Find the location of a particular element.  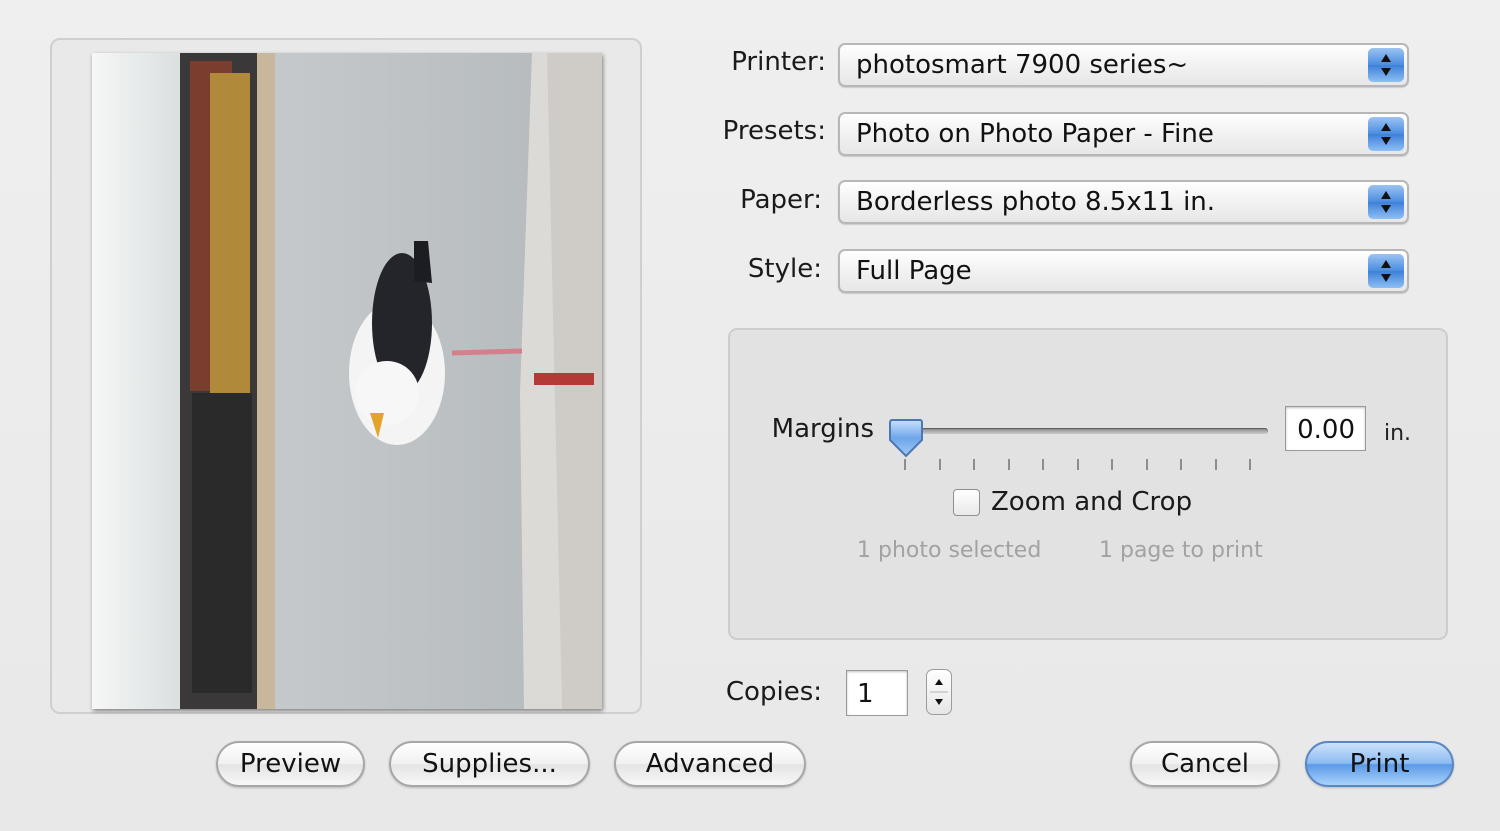

margins-label: Margins is located at coordinates (822, 429).